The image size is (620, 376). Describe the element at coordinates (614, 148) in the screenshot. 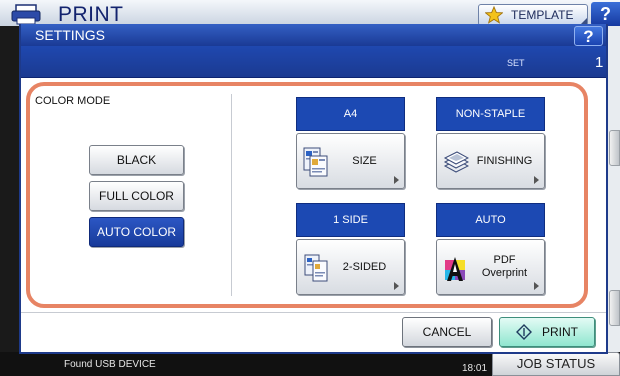

I see `side-tab-upper` at that location.